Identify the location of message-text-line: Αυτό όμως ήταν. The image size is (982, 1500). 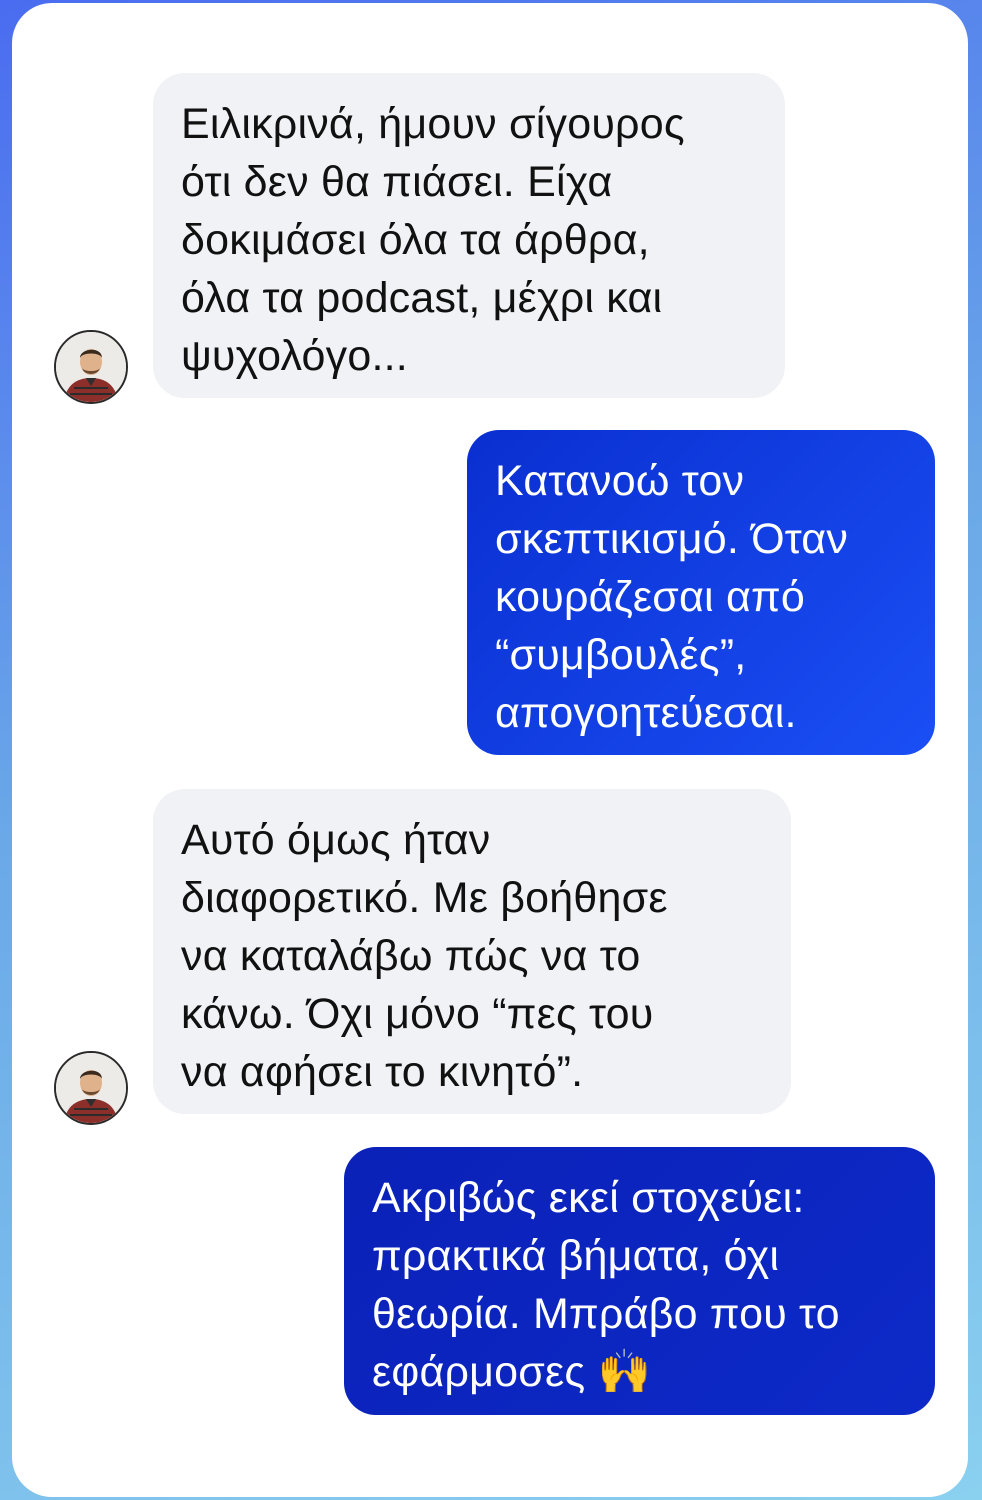
(336, 840).